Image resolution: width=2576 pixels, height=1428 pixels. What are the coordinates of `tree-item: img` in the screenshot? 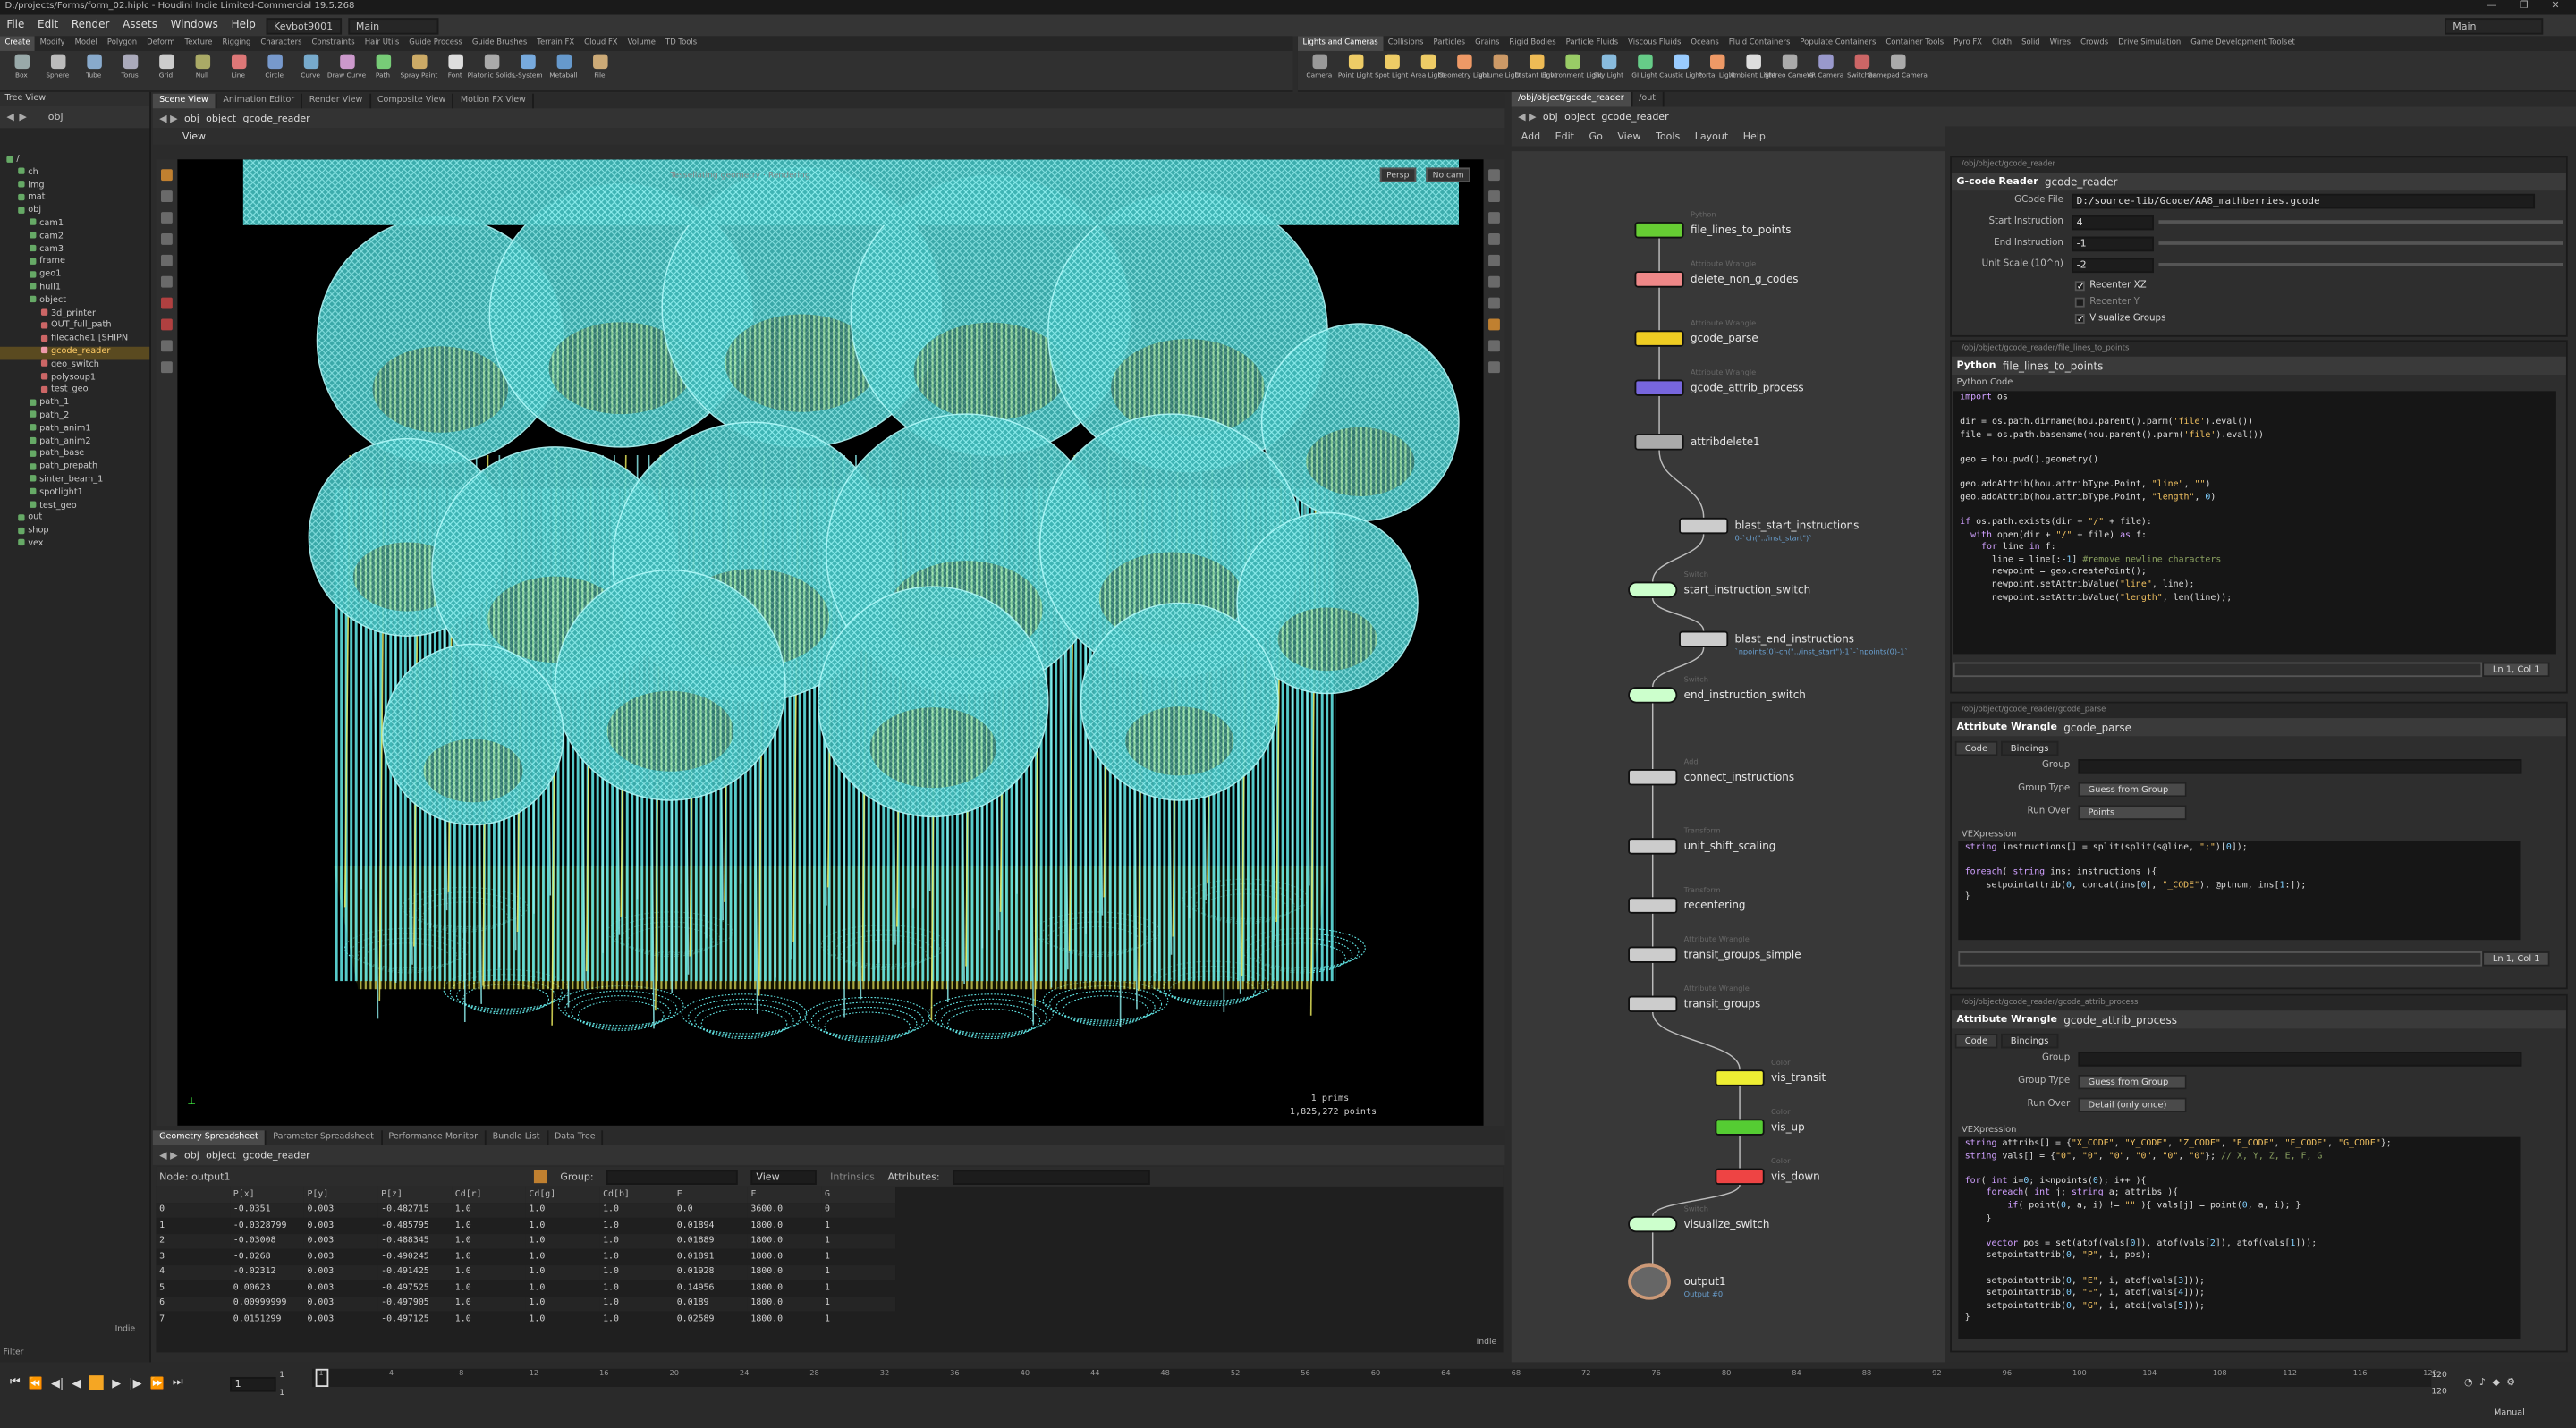 It's located at (74, 186).